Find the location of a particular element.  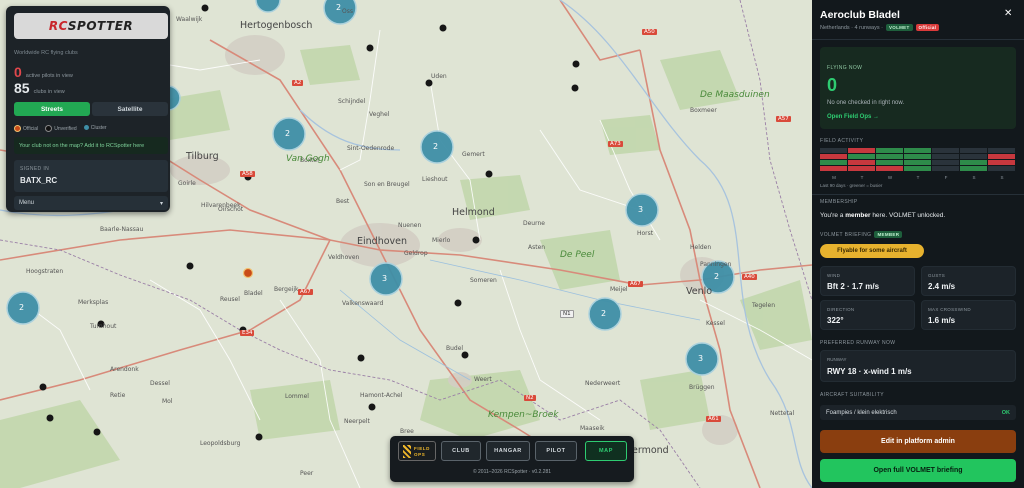

membership-text: You're a member here. VOLMET unlocked. is located at coordinates (883, 215).